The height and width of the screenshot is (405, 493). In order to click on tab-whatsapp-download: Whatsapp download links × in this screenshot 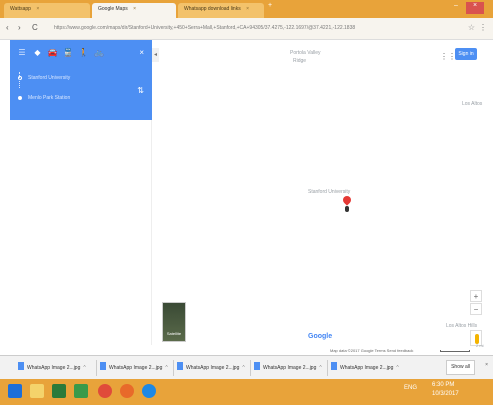, I will do `click(221, 10)`.